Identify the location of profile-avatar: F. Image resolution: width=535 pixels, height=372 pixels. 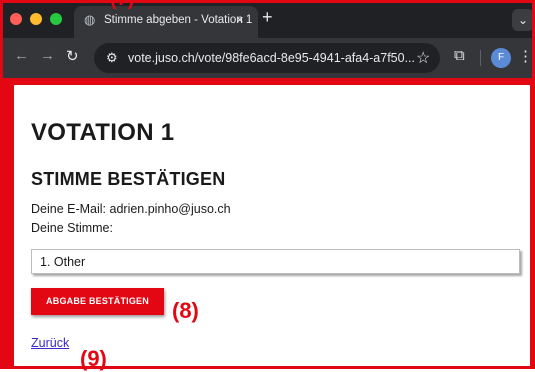
(501, 58).